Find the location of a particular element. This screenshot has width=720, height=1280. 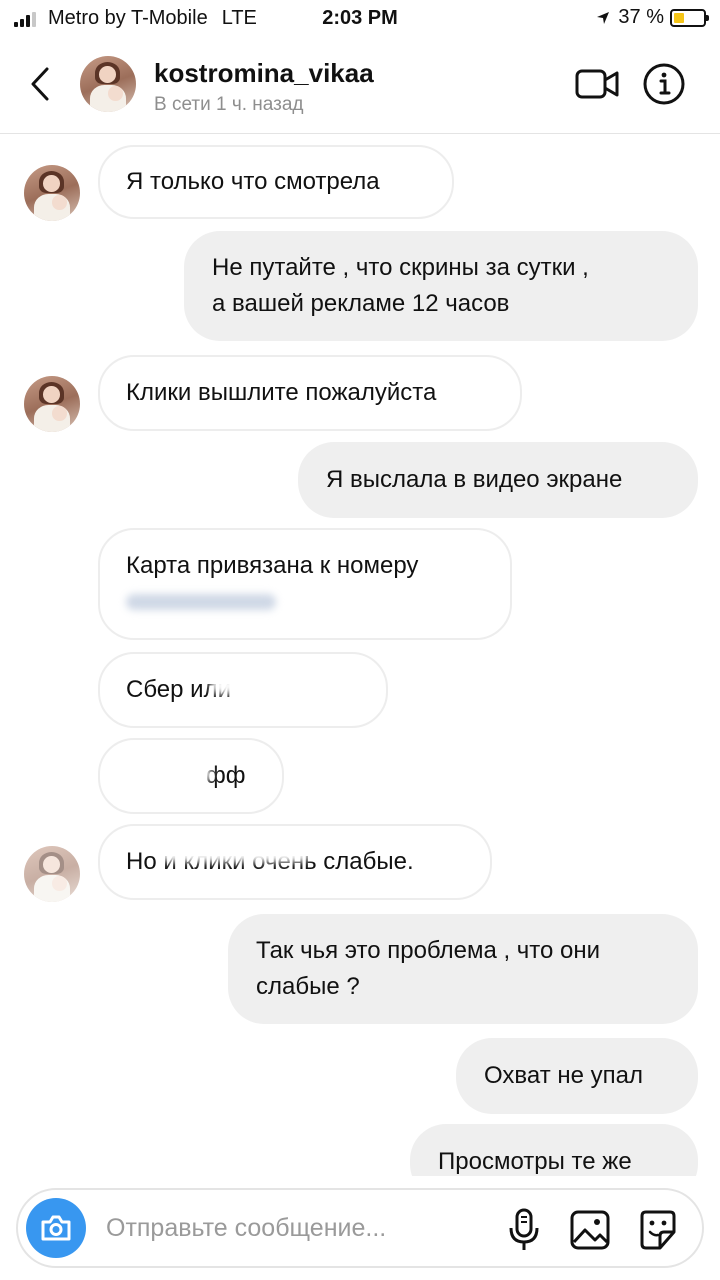

message-text: Просмотры те же is located at coordinates (535, 1161).